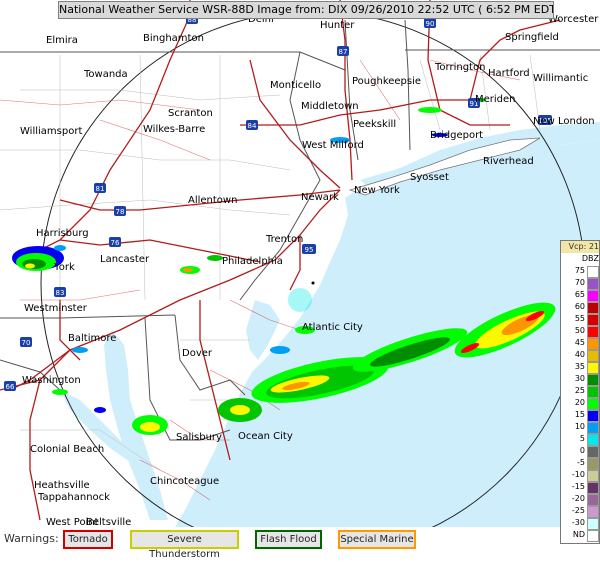  I want to click on shield-i70: 70, so click(26, 342).